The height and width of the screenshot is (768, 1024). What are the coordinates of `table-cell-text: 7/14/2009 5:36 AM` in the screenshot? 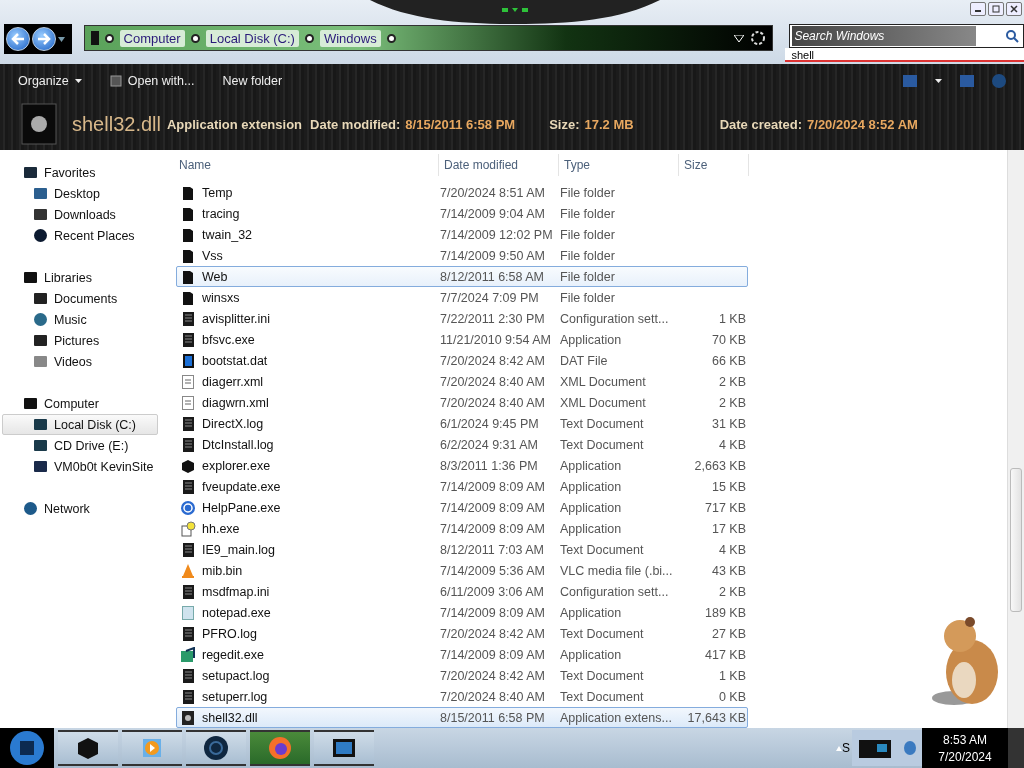 It's located at (492, 570).